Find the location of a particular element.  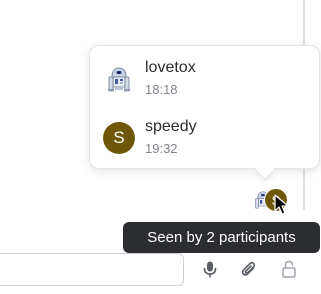

paperclip-icon is located at coordinates (249, 269).